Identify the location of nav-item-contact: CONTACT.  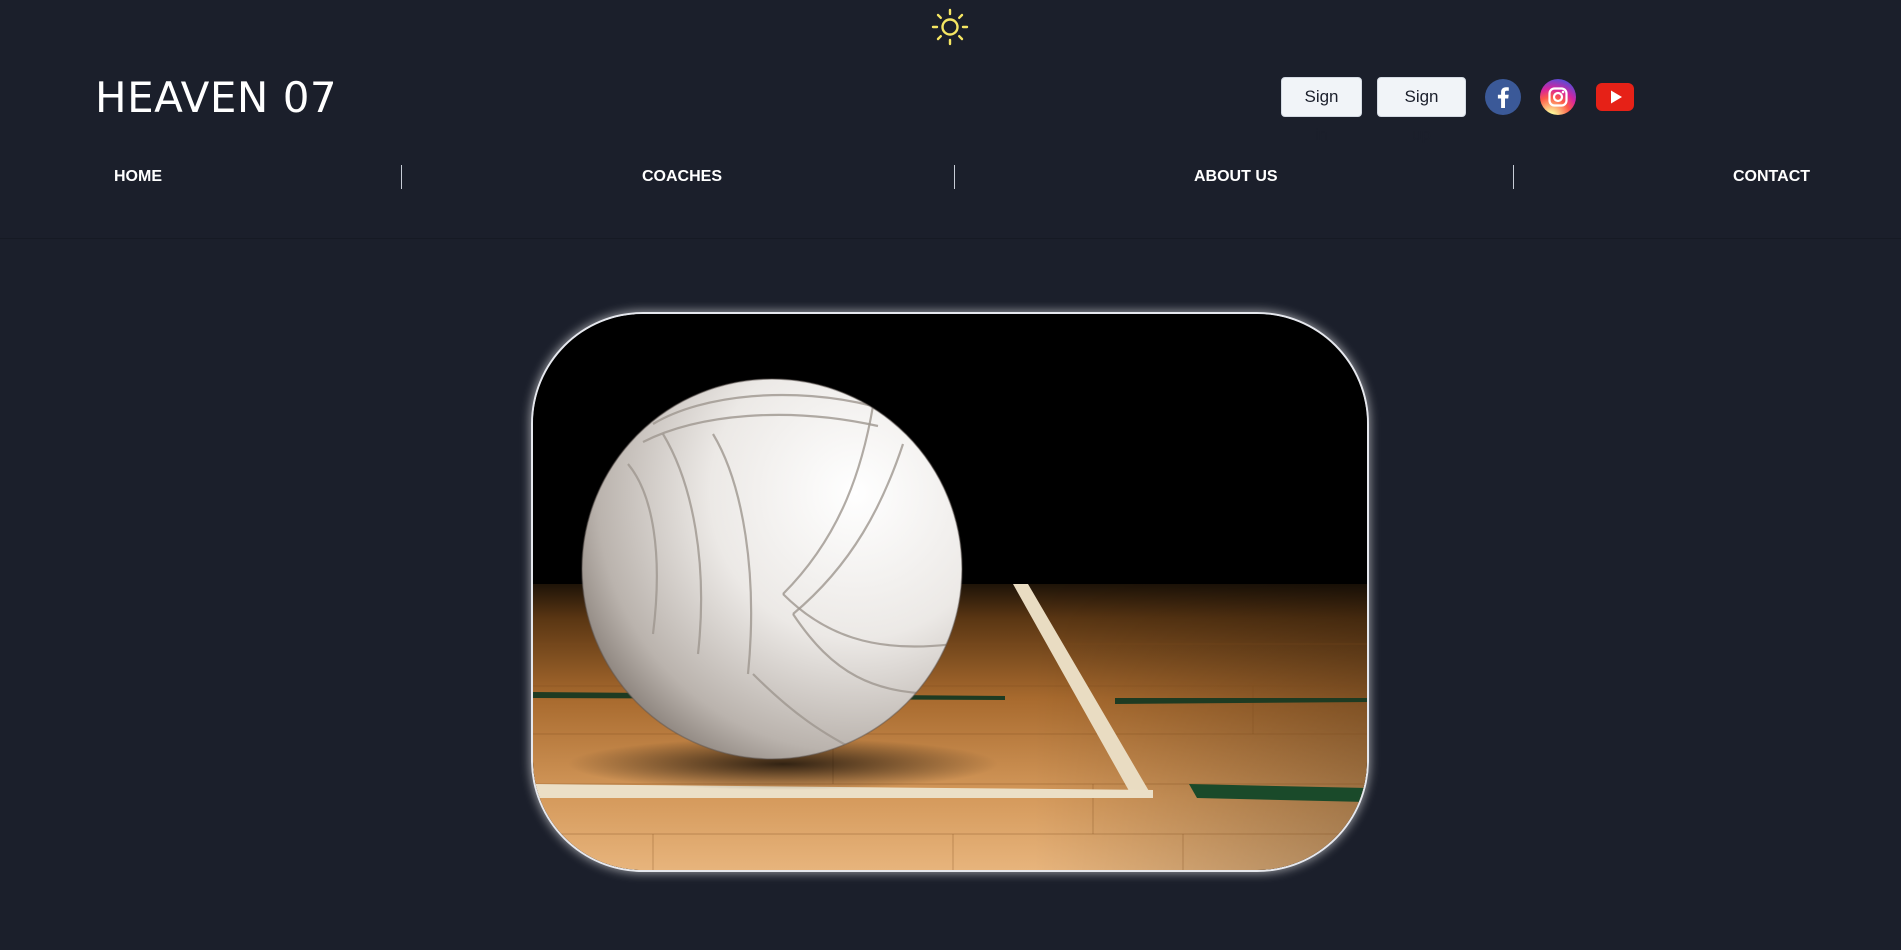
(1771, 177).